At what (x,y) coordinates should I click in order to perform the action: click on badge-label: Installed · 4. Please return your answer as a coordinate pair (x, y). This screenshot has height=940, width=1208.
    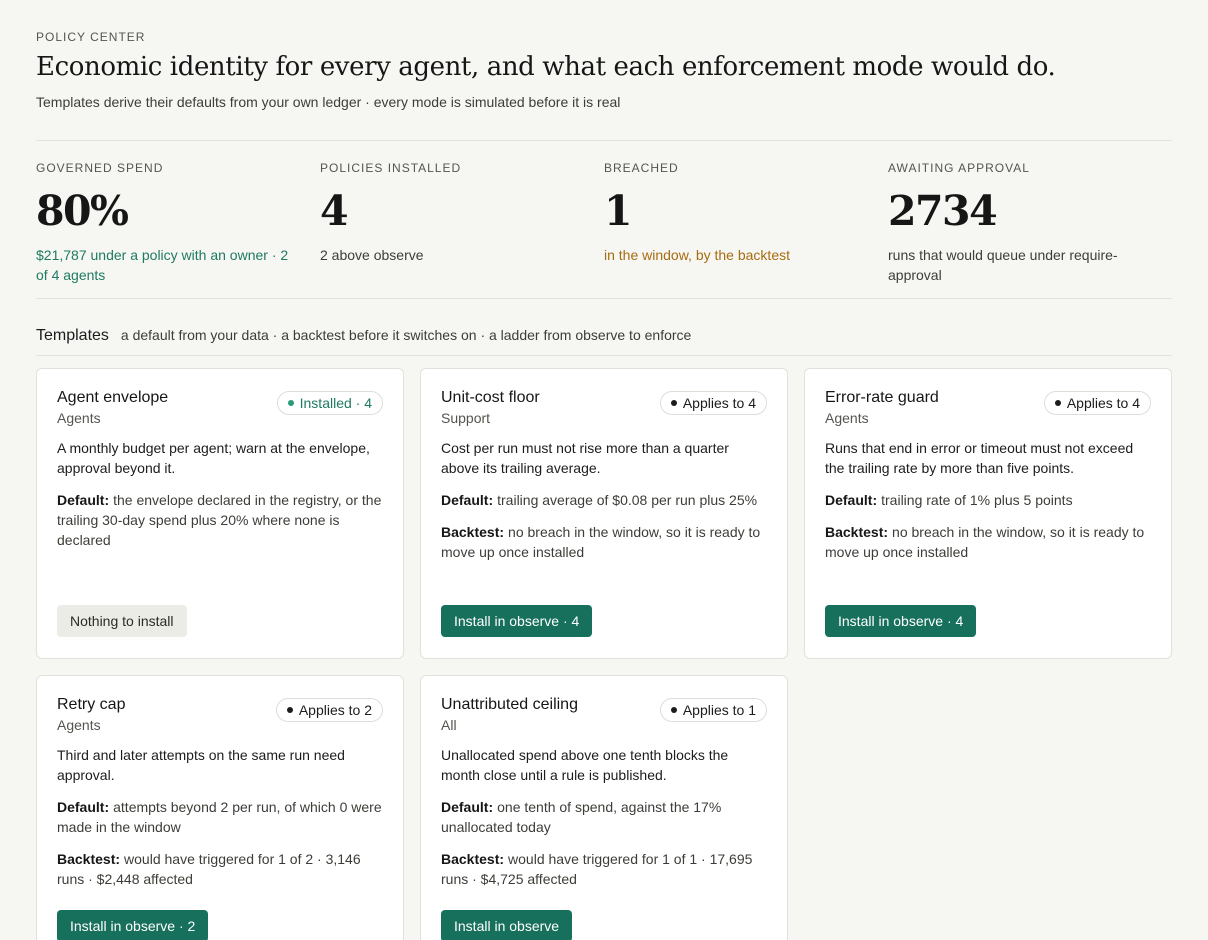
    Looking at the image, I should click on (335, 403).